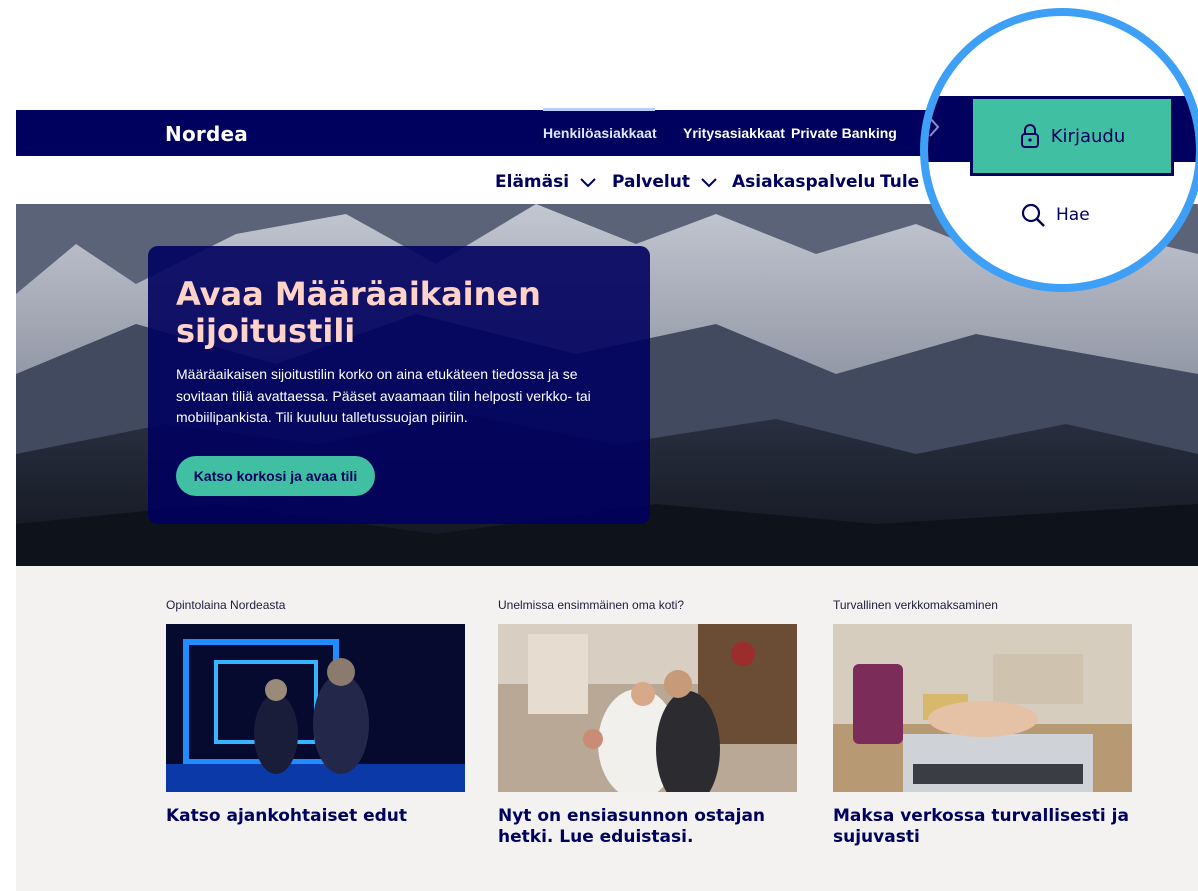 The height and width of the screenshot is (891, 1198). Describe the element at coordinates (844, 133) in the screenshot. I see `nav-private-banking: Private Banking` at that location.